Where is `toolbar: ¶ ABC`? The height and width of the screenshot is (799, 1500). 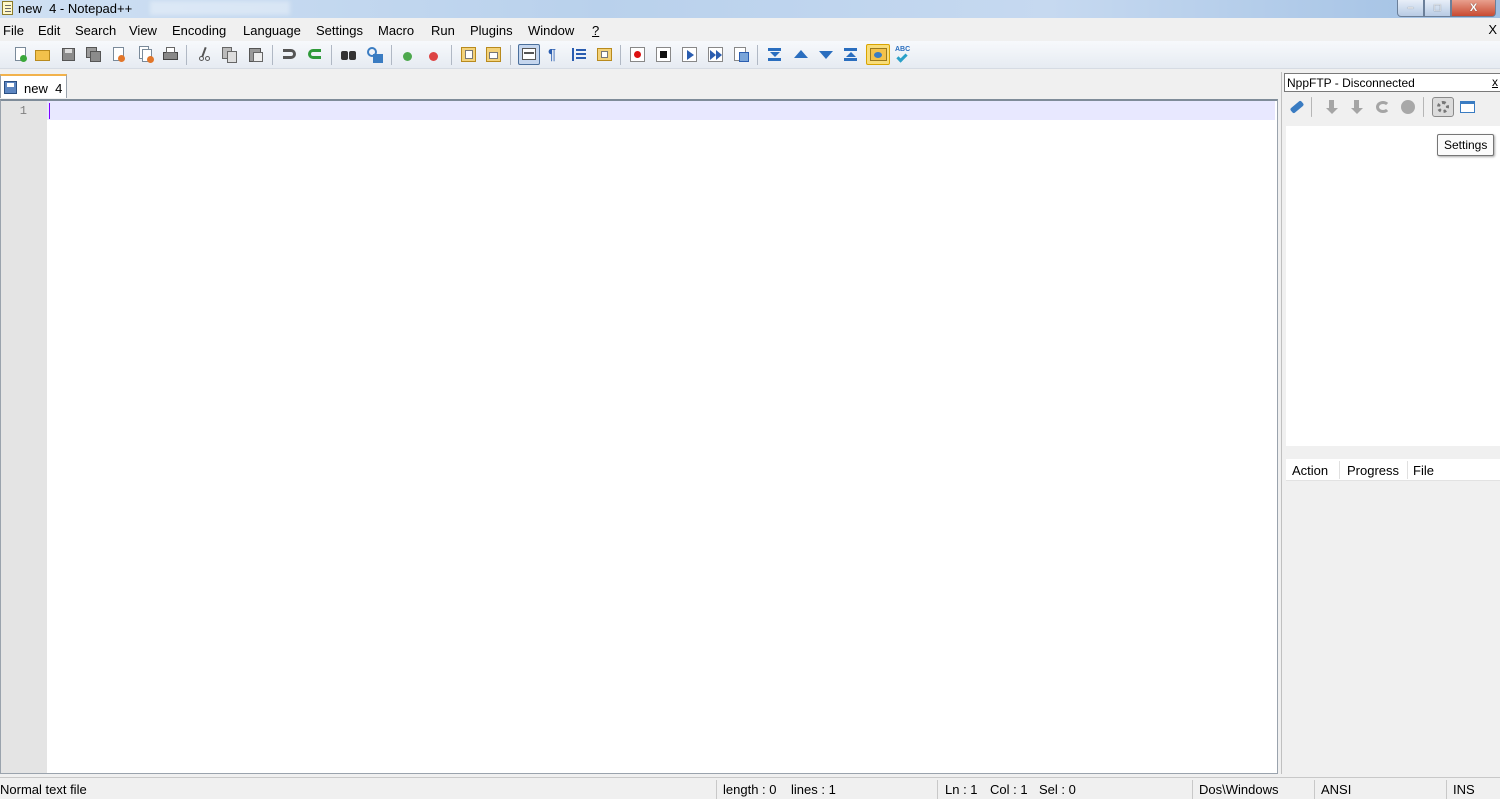
toolbar: ¶ ABC is located at coordinates (750, 55).